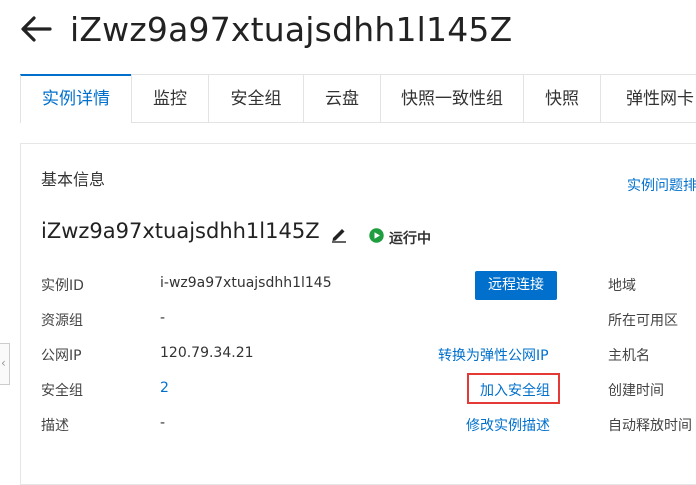  I want to click on tab-instance-details: 实例详情, so click(76, 98).